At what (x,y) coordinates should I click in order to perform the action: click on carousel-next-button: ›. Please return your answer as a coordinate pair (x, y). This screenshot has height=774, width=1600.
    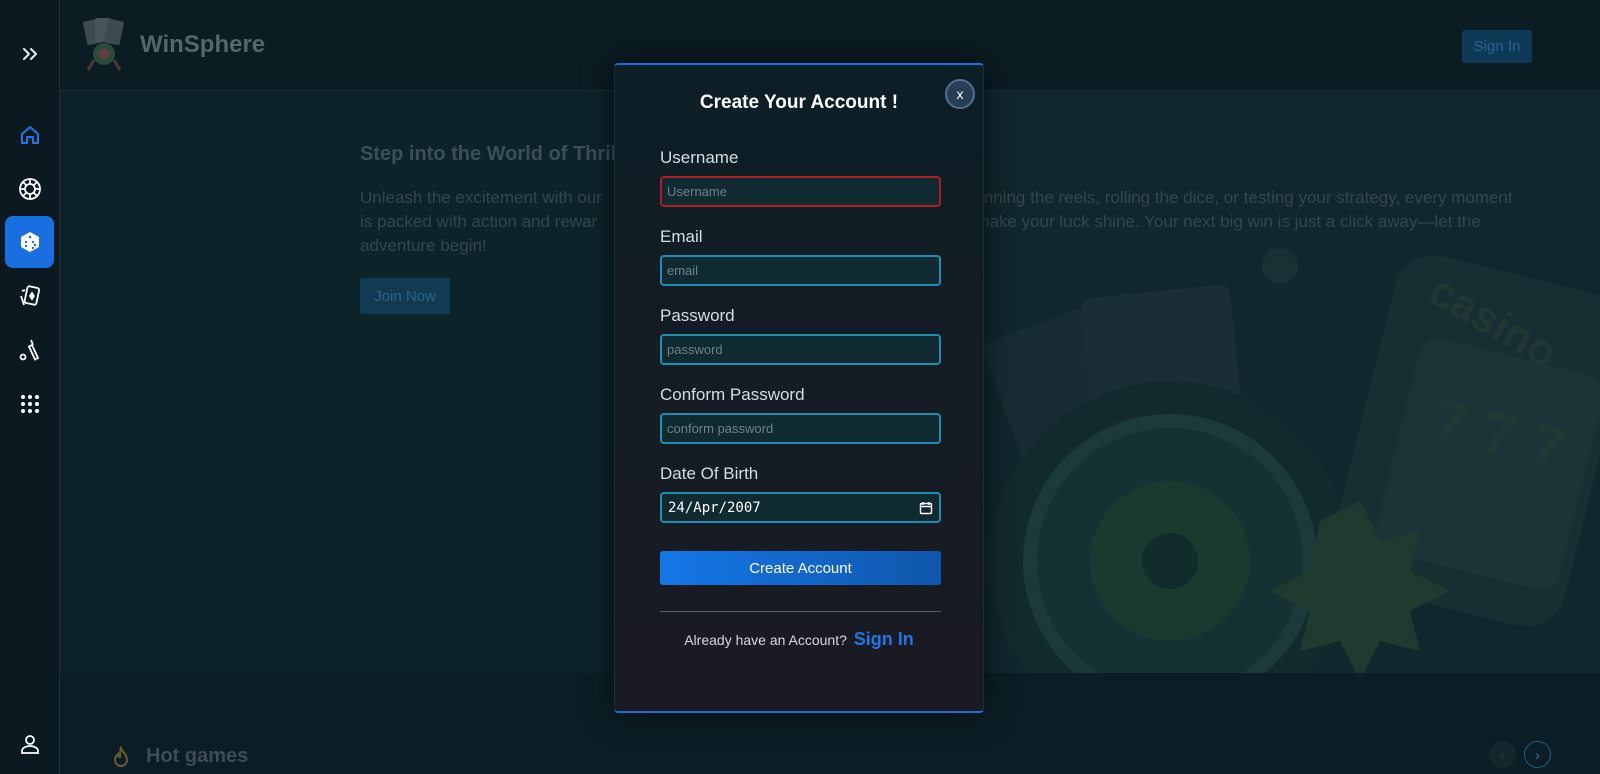
    Looking at the image, I should click on (1537, 754).